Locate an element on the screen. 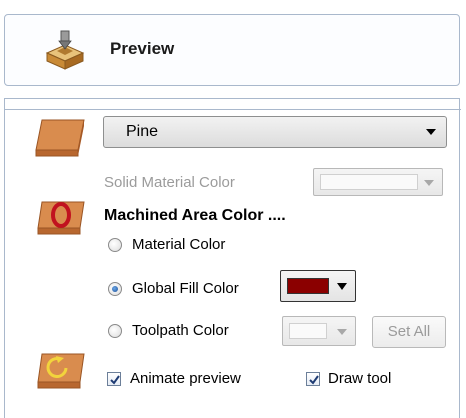 The image size is (466, 418). toolpath-color-label: Toolpath Color is located at coordinates (180, 330).